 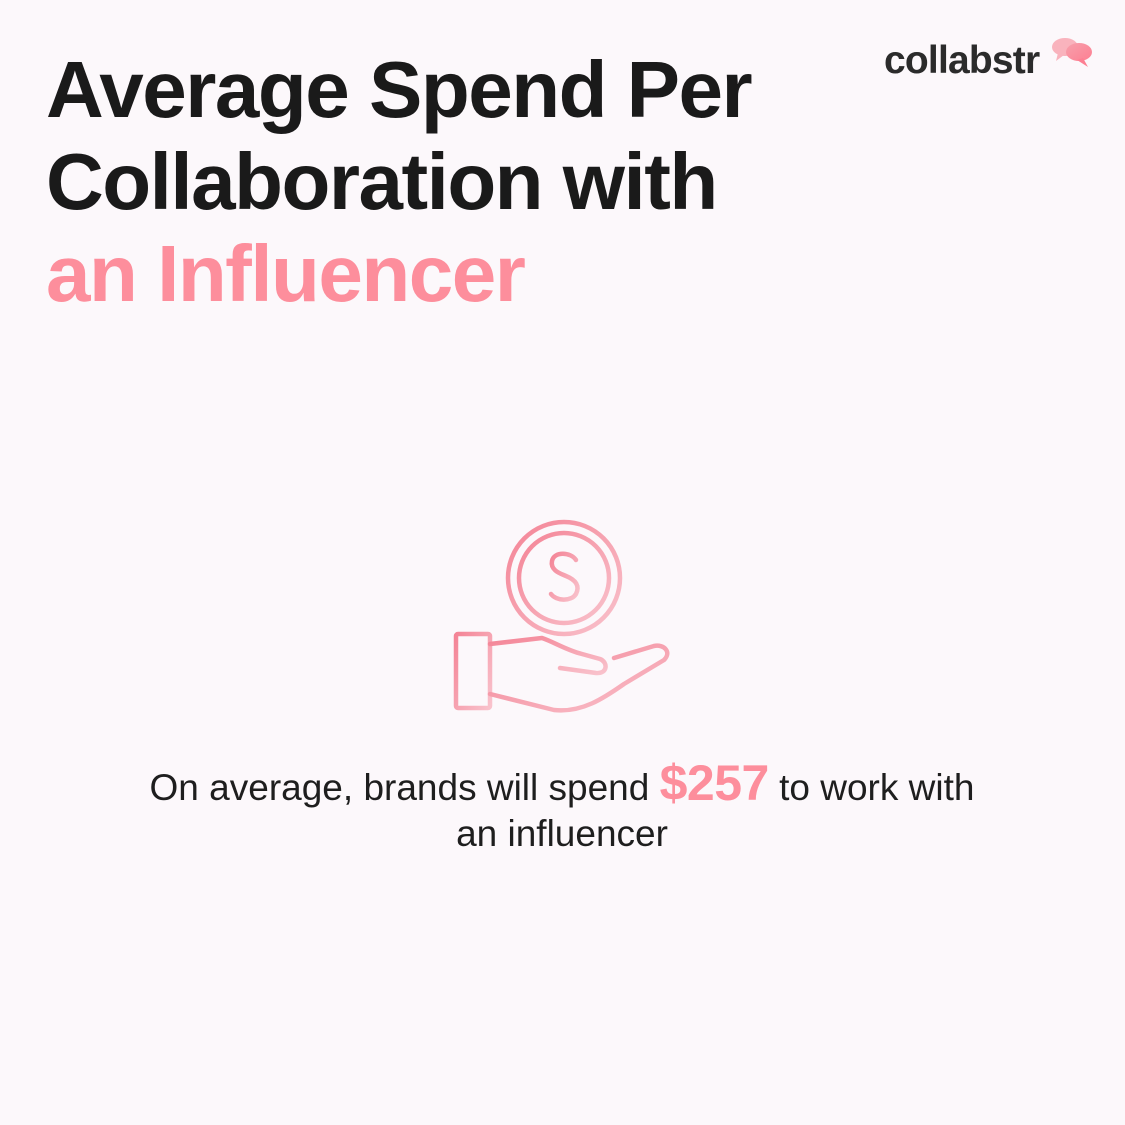 What do you see at coordinates (399, 89) in the screenshot?
I see `title-line-1: Average Spend Per` at bounding box center [399, 89].